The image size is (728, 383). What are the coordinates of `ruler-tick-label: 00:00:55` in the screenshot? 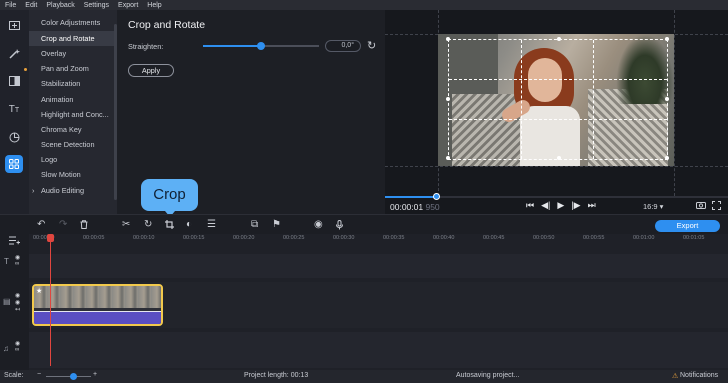 It's located at (594, 238).